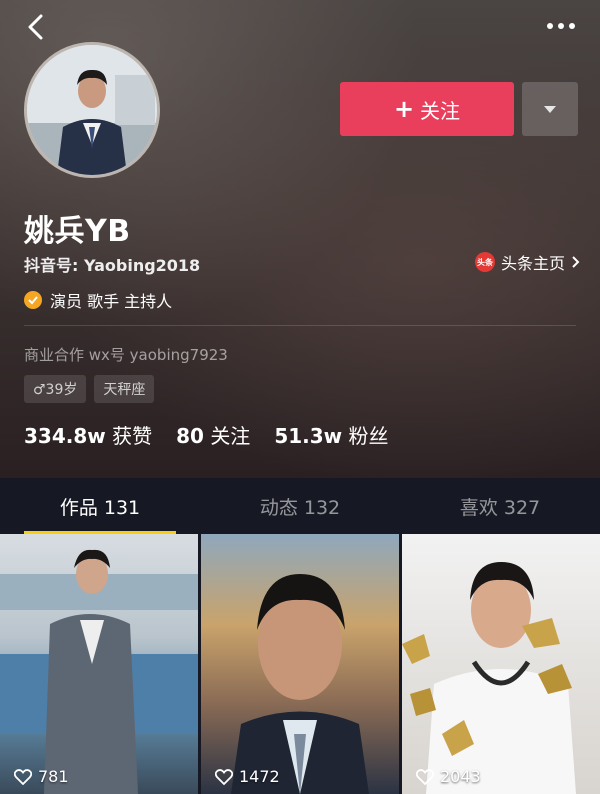 This screenshot has height=794, width=600. What do you see at coordinates (308, 436) in the screenshot?
I see `fans-count: 51.3w` at bounding box center [308, 436].